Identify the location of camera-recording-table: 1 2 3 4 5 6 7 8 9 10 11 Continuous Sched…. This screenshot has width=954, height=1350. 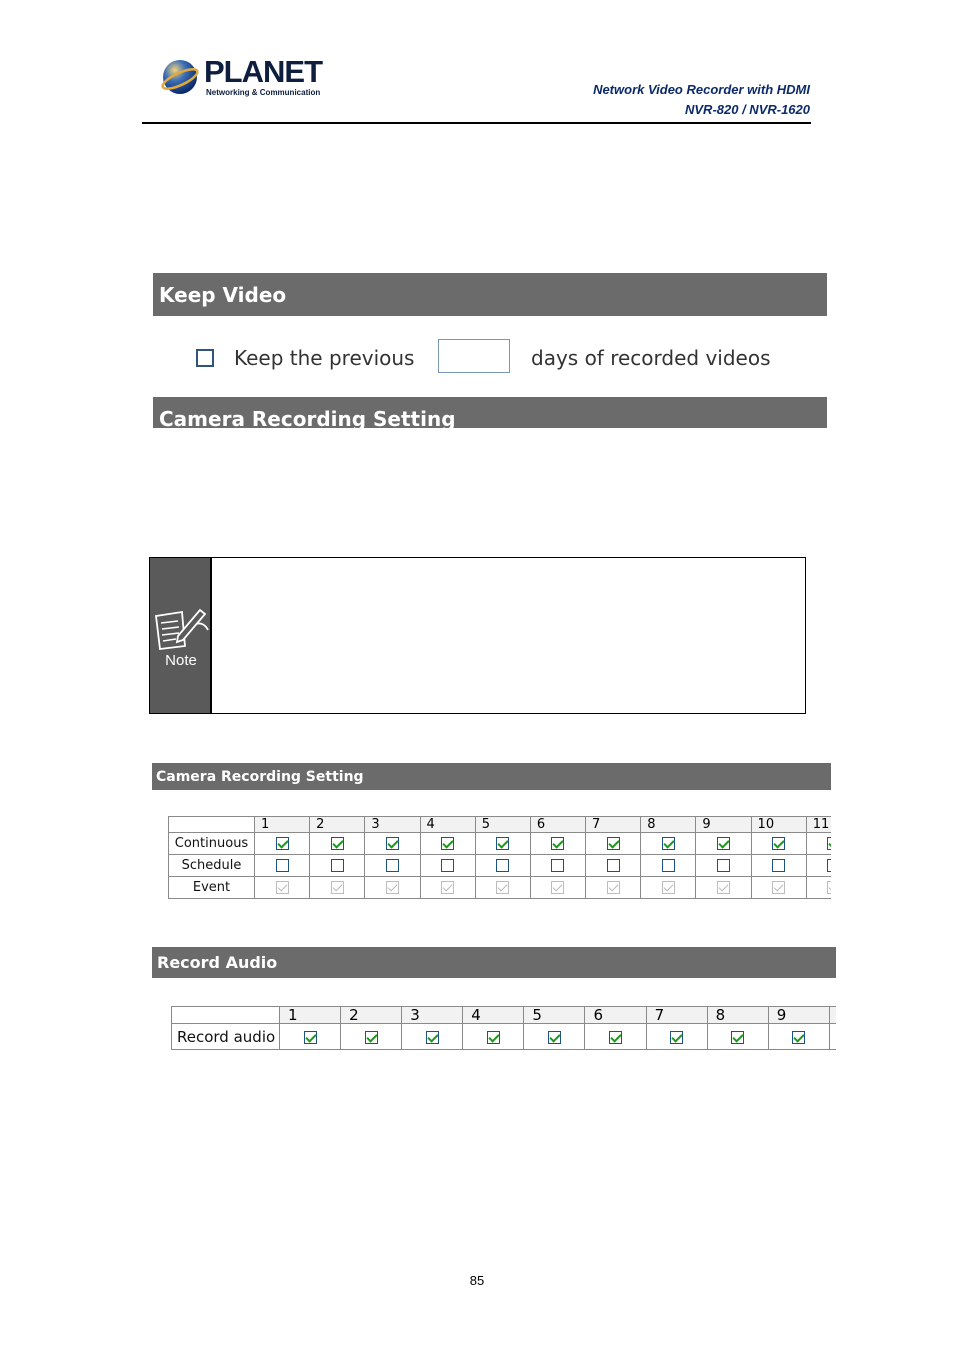
(499, 857).